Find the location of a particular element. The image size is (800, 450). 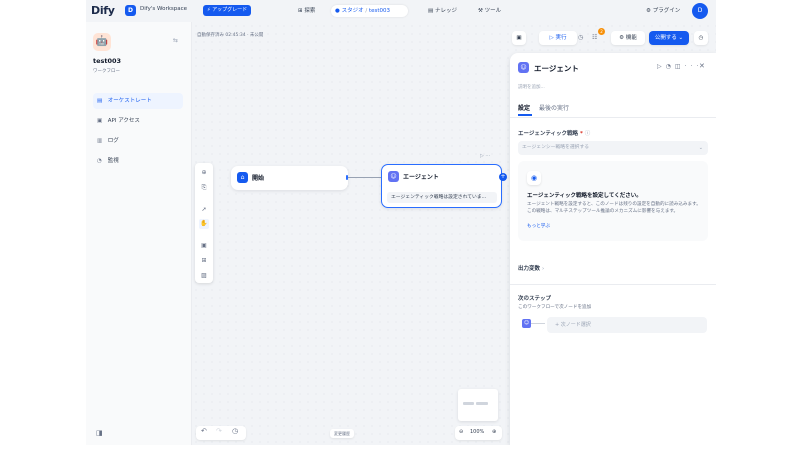

nav-explore: ⊞ 探索 is located at coordinates (306, 11).